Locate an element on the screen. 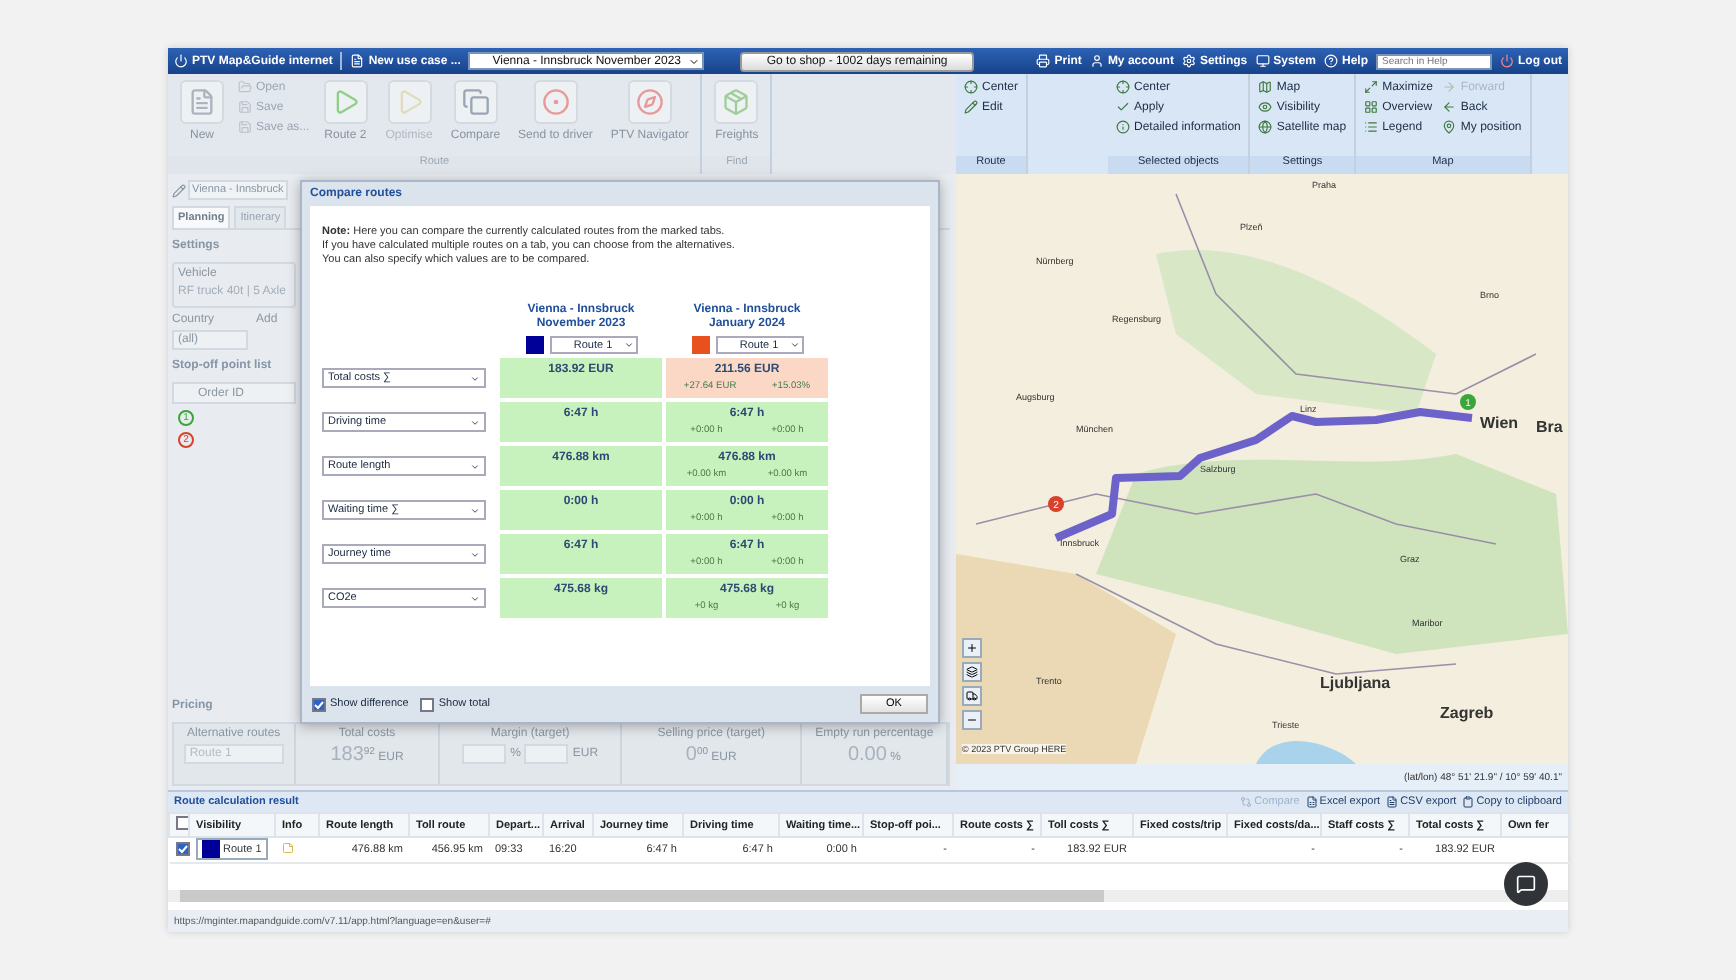 The image size is (1736, 980). city-label: Zagreb is located at coordinates (1467, 713).